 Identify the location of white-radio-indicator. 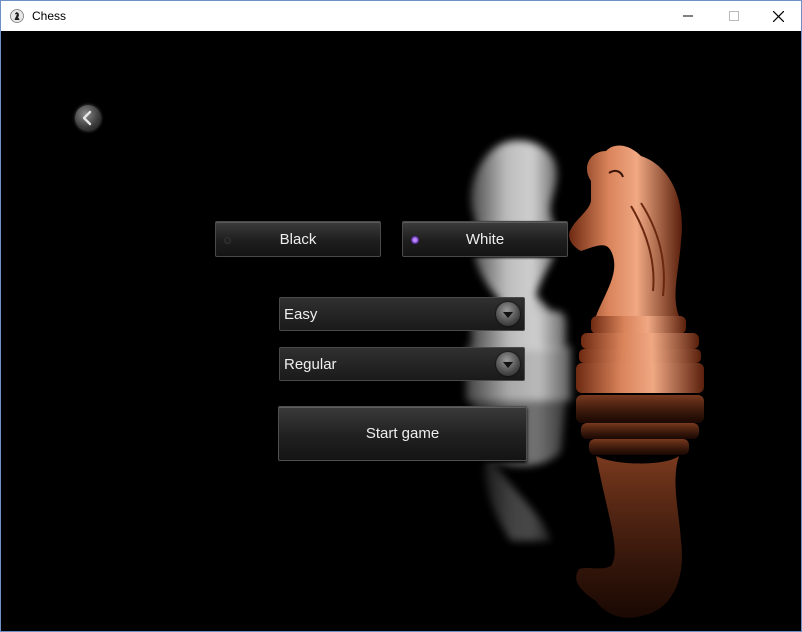
(415, 240).